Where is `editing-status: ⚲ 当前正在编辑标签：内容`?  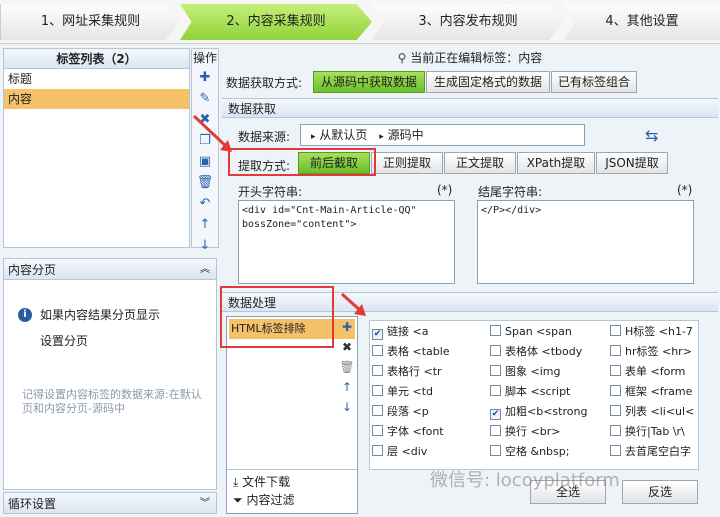
editing-status: ⚲ 当前正在编辑标签：内容 is located at coordinates (470, 58).